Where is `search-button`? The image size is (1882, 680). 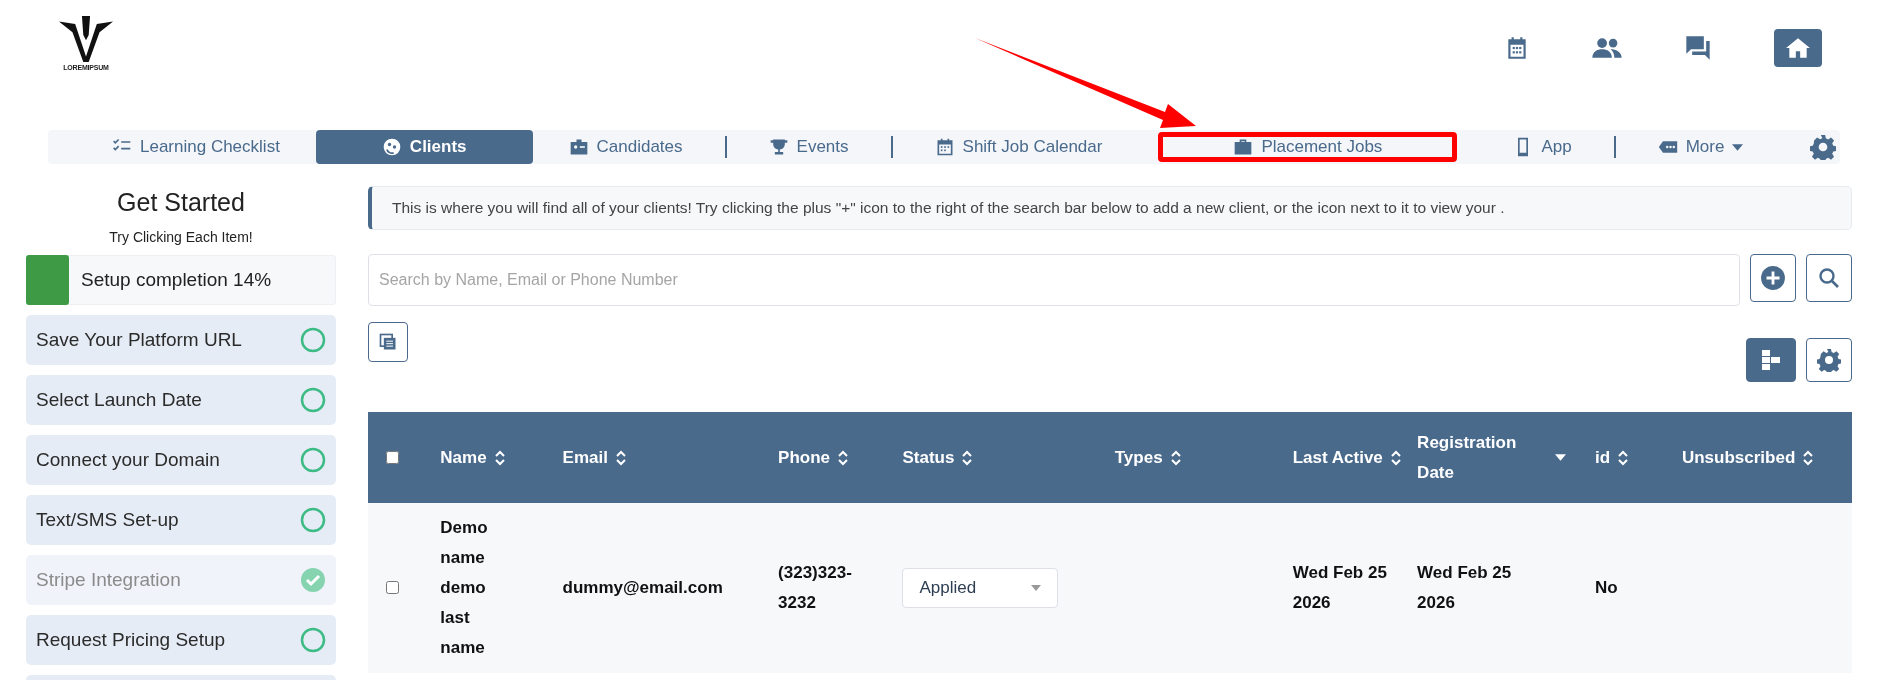 search-button is located at coordinates (1829, 278).